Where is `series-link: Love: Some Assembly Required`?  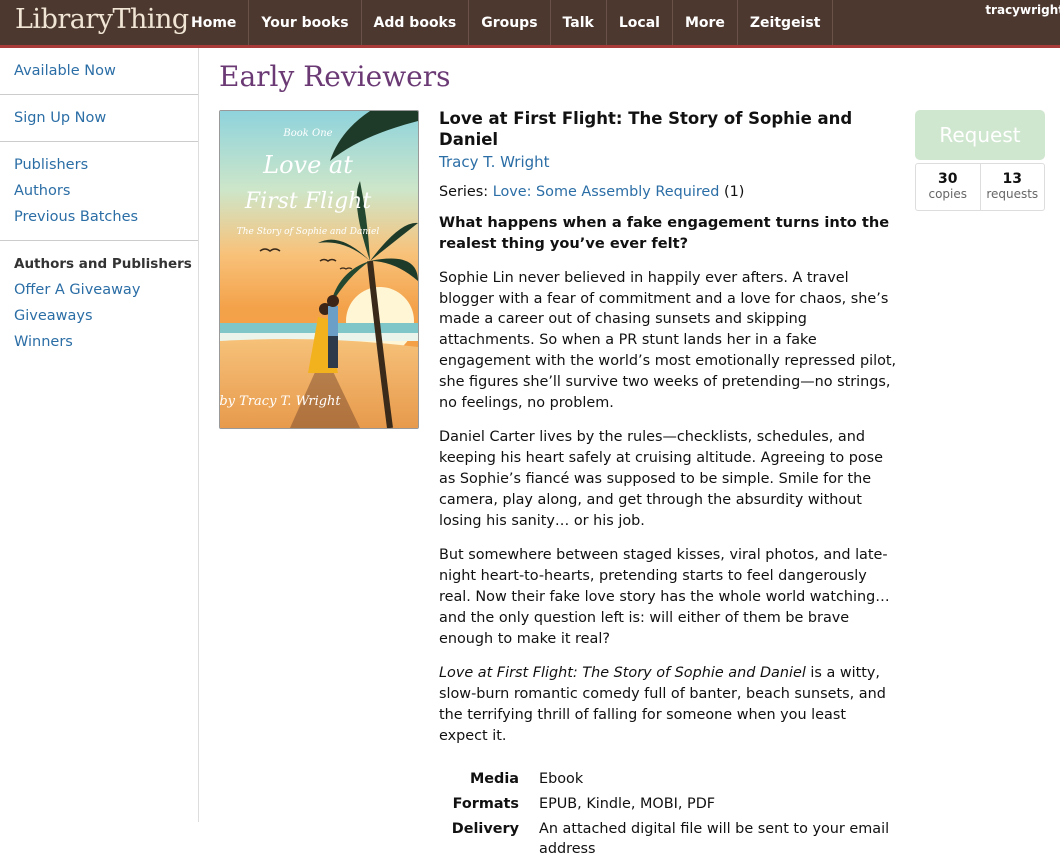
series-link: Love: Some Assembly Required is located at coordinates (606, 192).